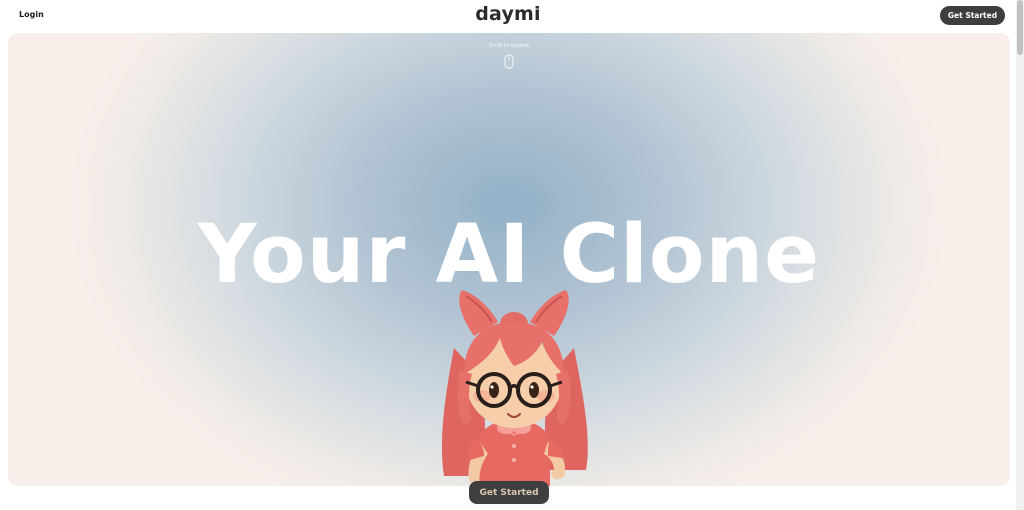 Image resolution: width=1024 pixels, height=510 pixels. I want to click on mouse-scroll-icon, so click(509, 61).